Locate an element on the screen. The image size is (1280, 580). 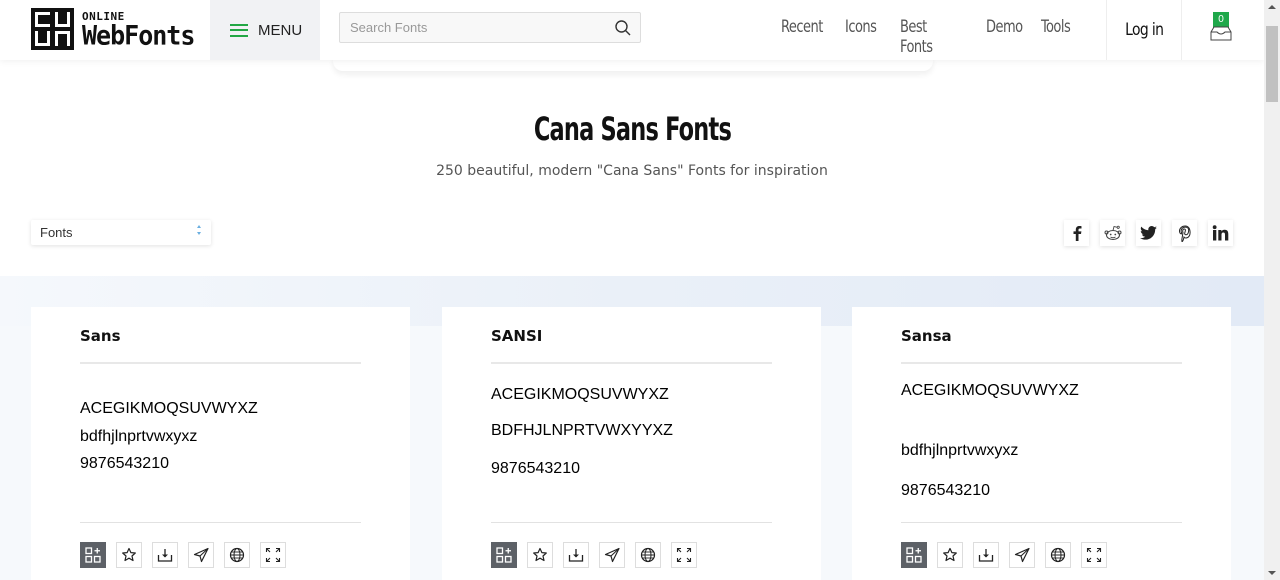
share-bar is located at coordinates (1148, 233).